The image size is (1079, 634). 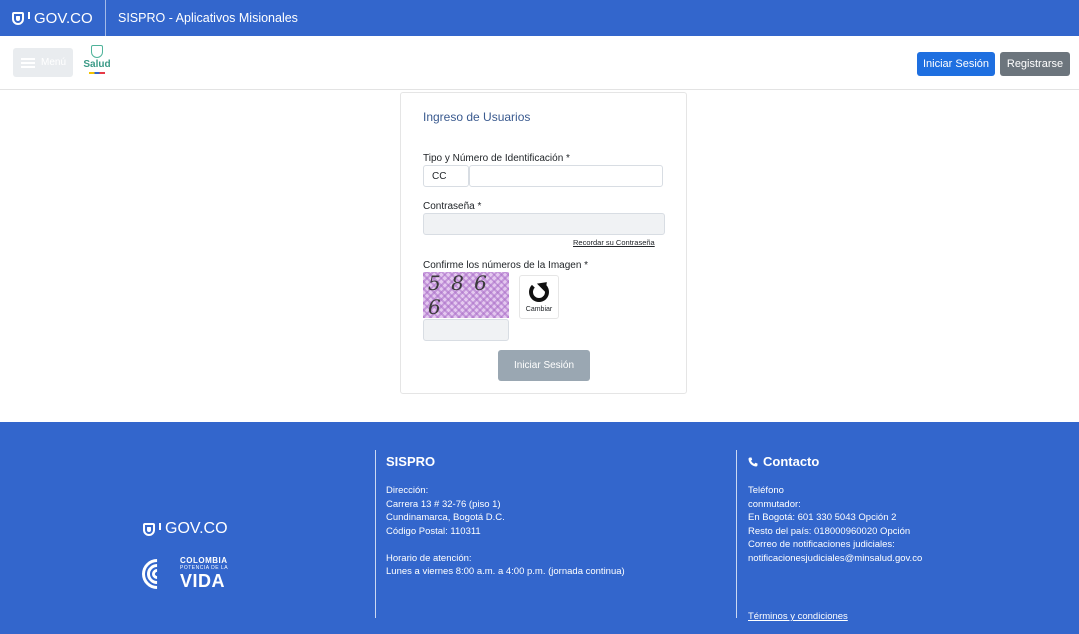 I want to click on sispro-line, so click(x=505, y=545).